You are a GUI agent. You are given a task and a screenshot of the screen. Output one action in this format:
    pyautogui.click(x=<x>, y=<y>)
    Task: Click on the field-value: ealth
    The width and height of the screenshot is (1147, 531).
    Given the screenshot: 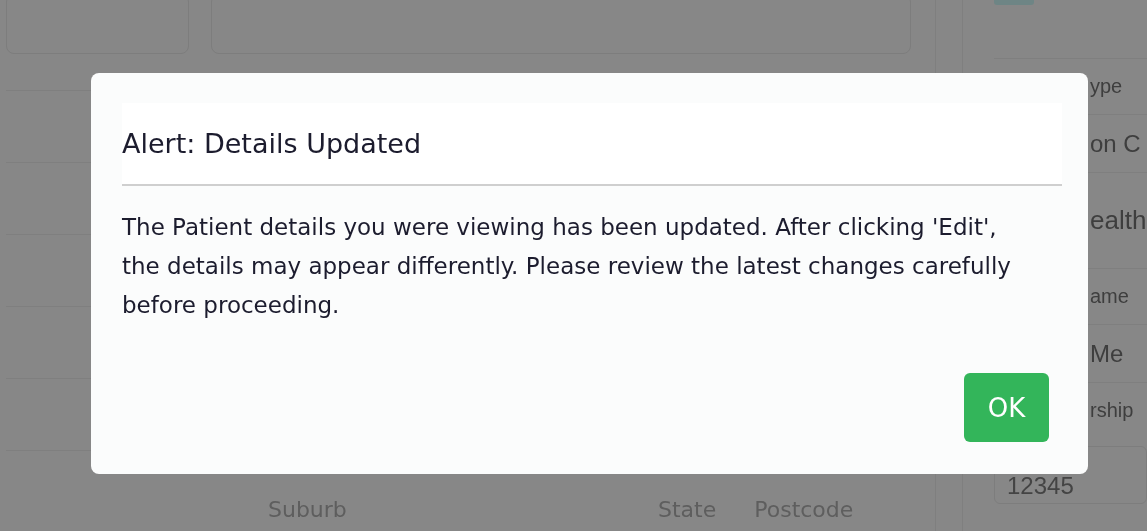 What is the action you would take?
    pyautogui.click(x=1118, y=220)
    